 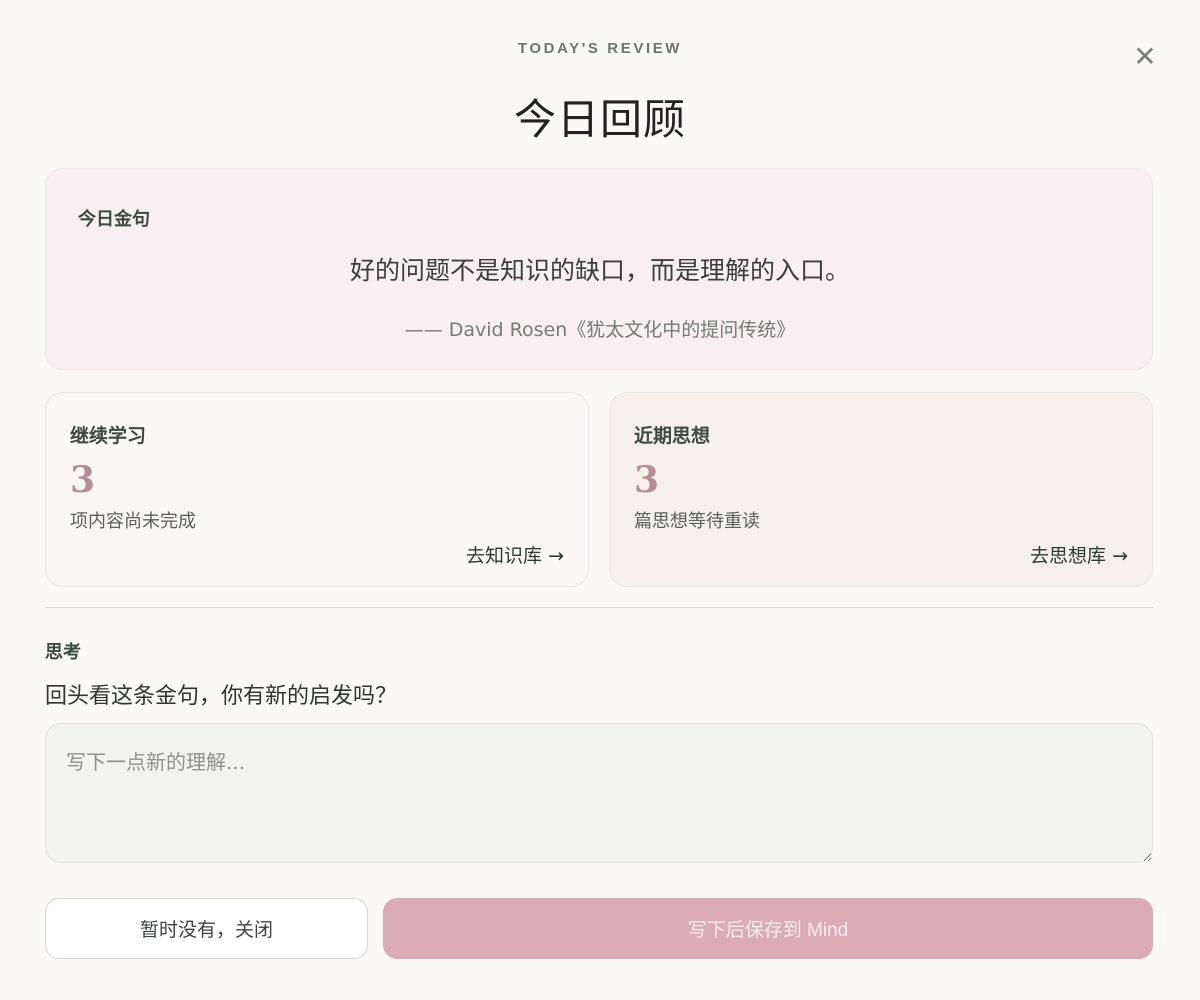 I want to click on reflection-input, so click(x=599, y=793).